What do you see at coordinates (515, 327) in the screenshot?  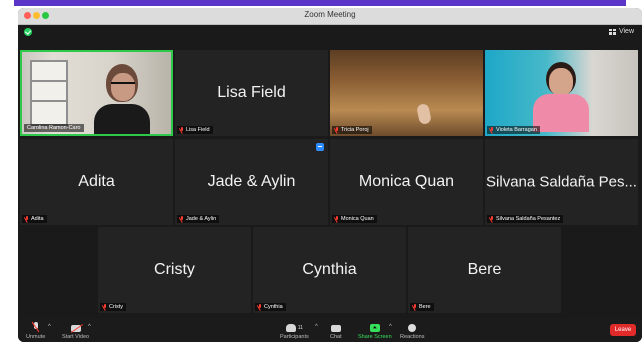 I see `share-options-chevron-up-icon: ^` at bounding box center [515, 327].